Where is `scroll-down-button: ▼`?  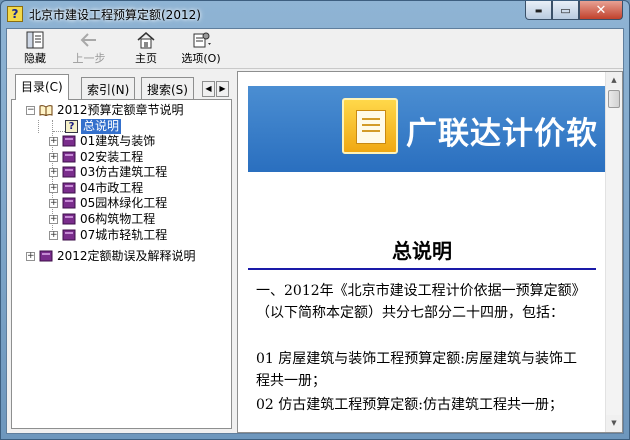 scroll-down-button: ▼ is located at coordinates (614, 423).